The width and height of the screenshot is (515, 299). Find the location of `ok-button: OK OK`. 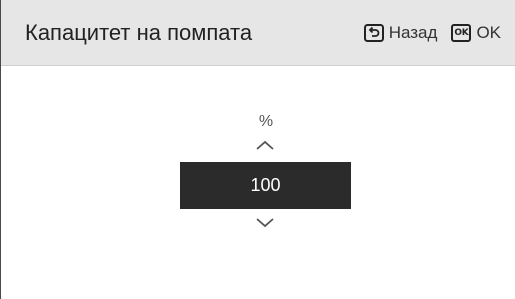

ok-button: OK OK is located at coordinates (476, 33).